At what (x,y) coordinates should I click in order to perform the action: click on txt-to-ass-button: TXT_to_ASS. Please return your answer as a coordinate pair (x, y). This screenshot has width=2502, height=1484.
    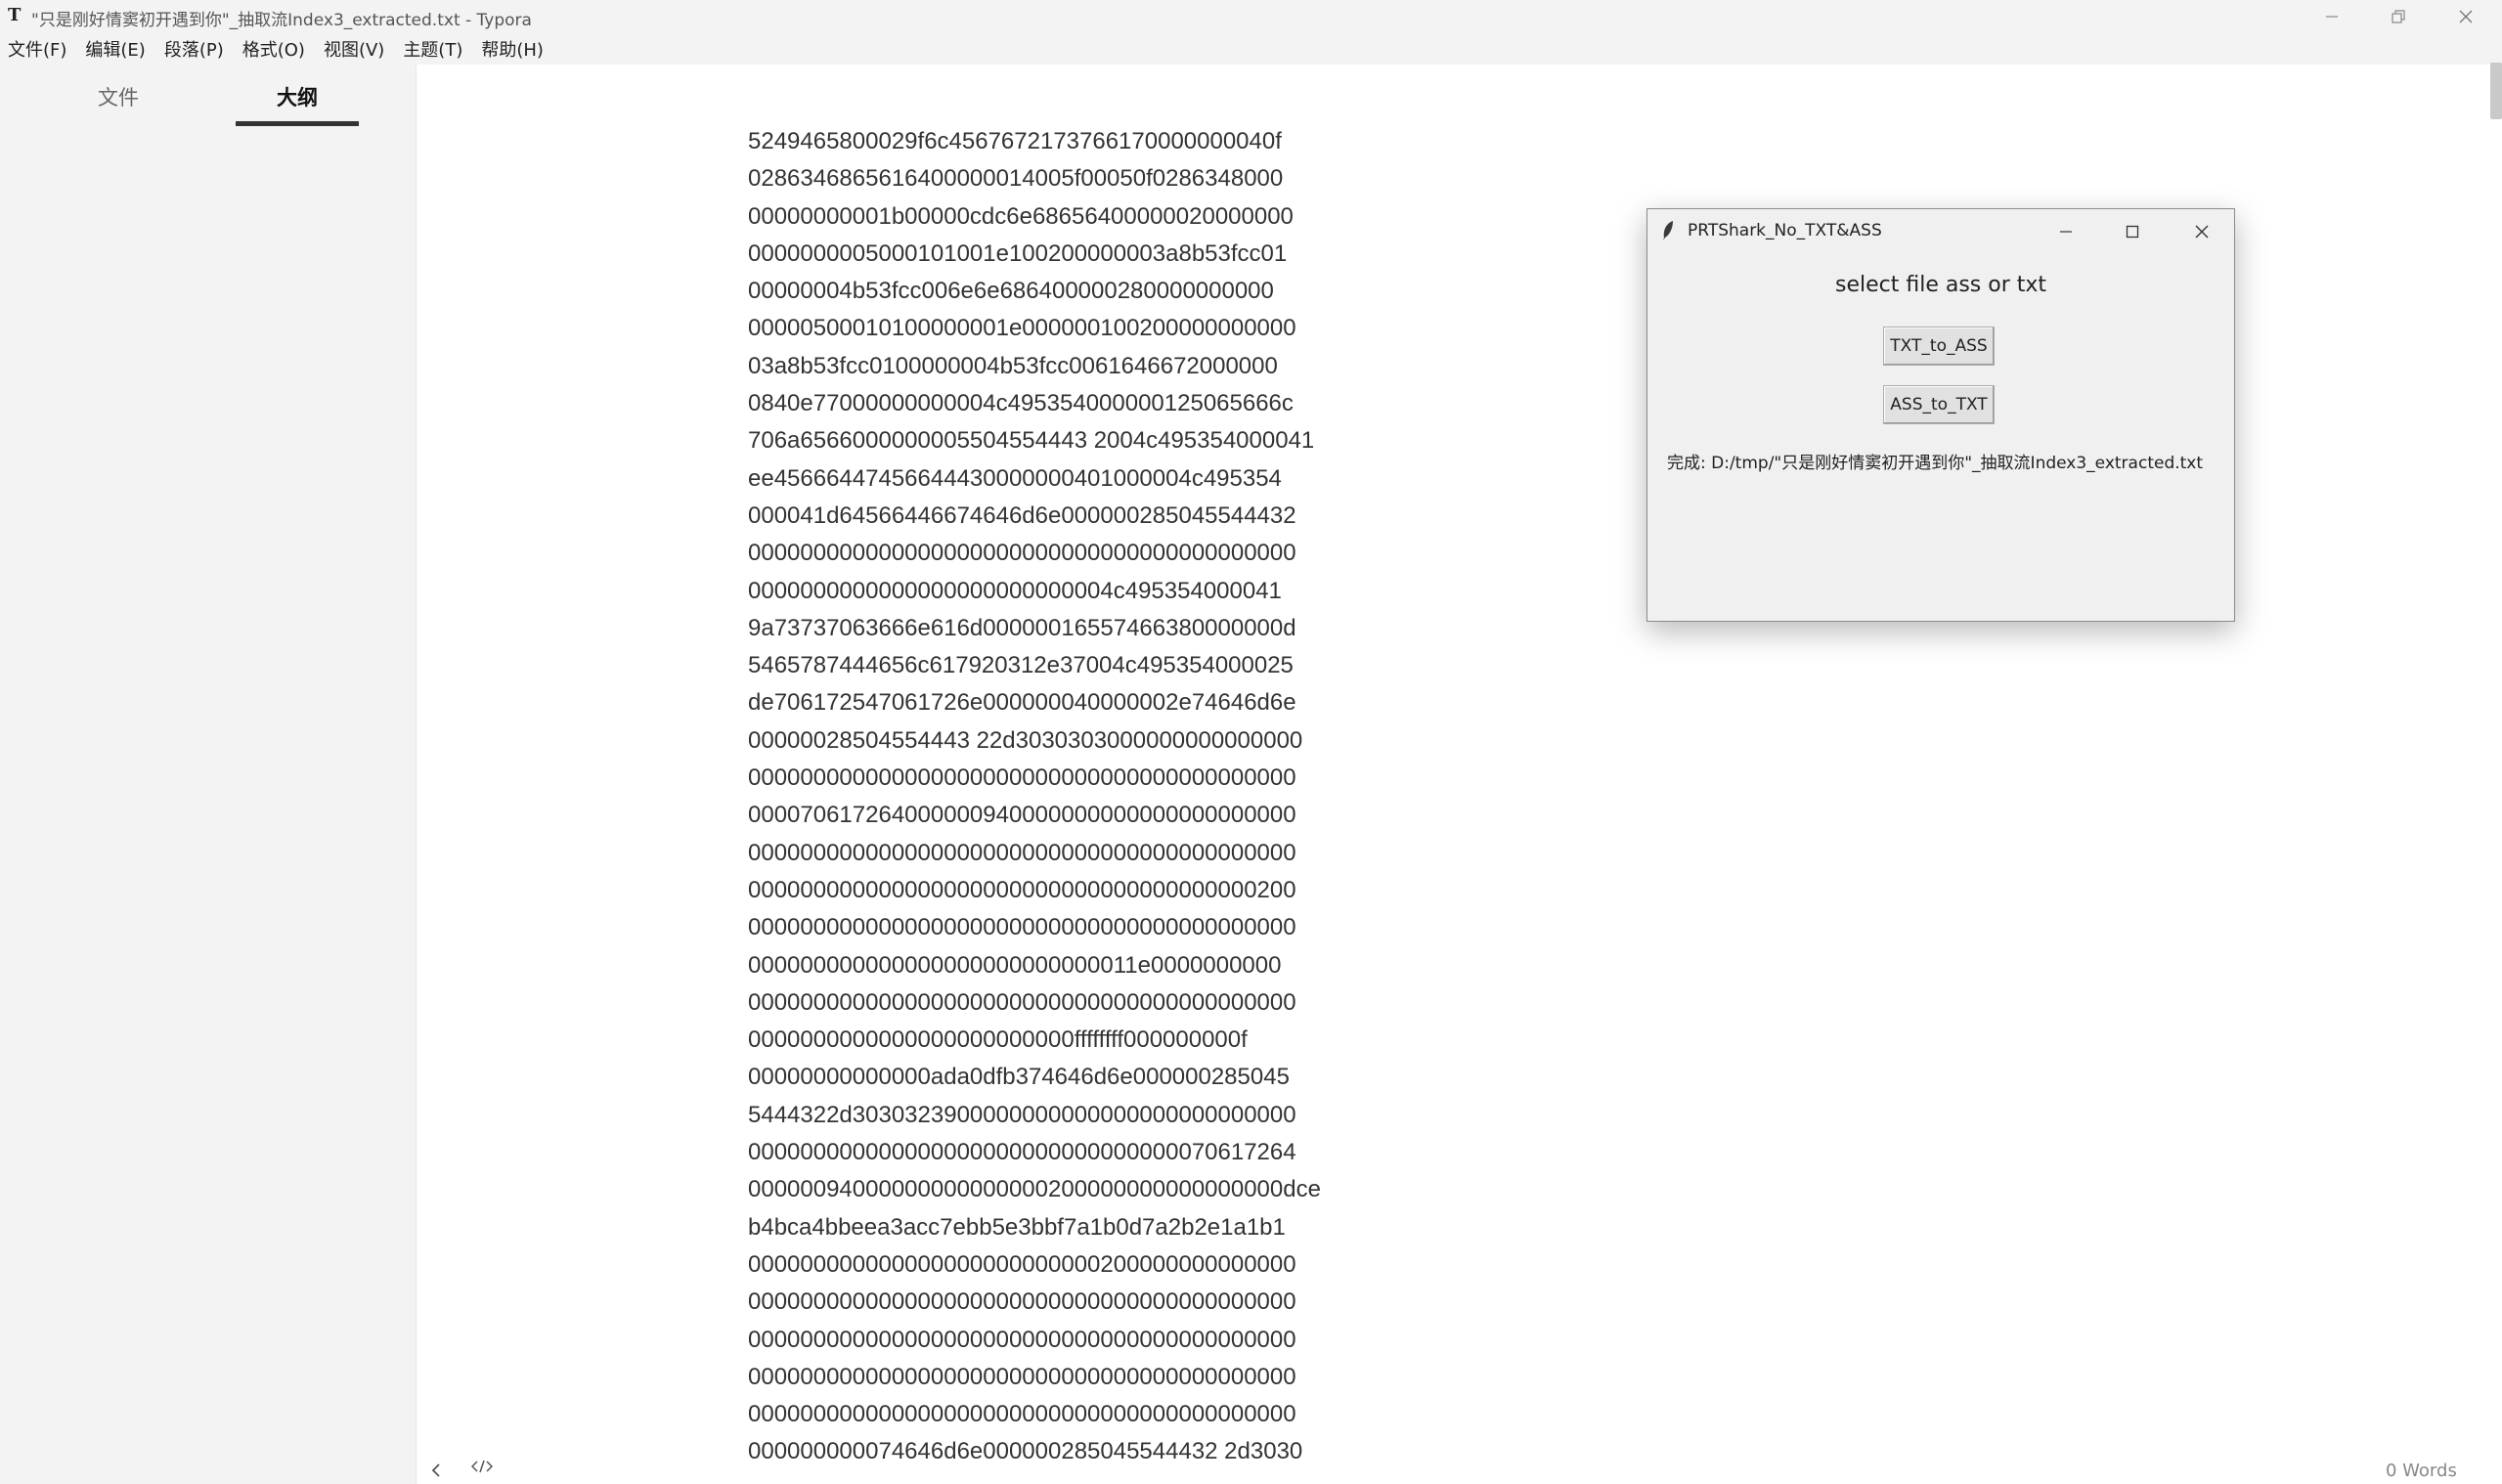
    Looking at the image, I should click on (1939, 346).